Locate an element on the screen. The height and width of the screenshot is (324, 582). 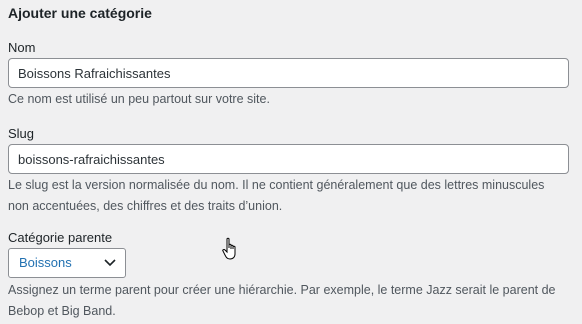
chevron-down-icon is located at coordinates (110, 263).